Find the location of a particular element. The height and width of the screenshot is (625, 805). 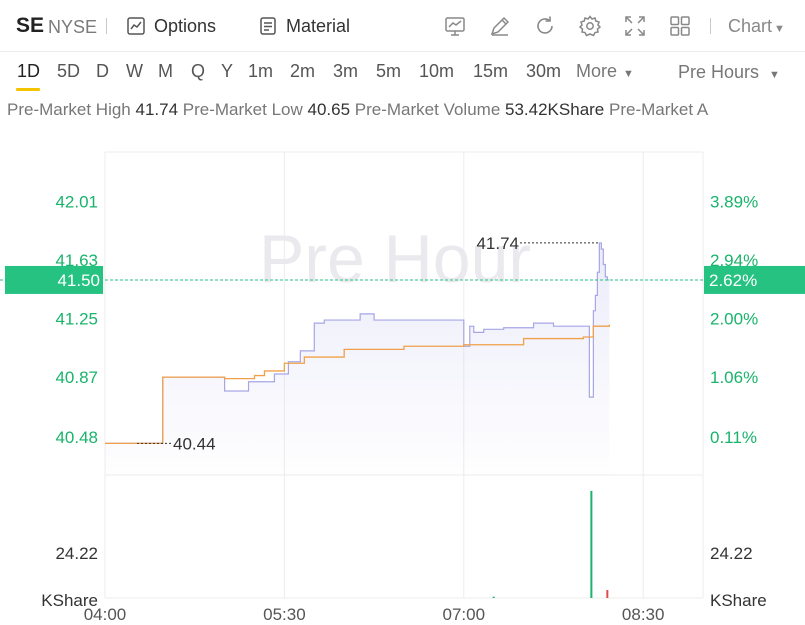

material-button: Material is located at coordinates (304, 26).